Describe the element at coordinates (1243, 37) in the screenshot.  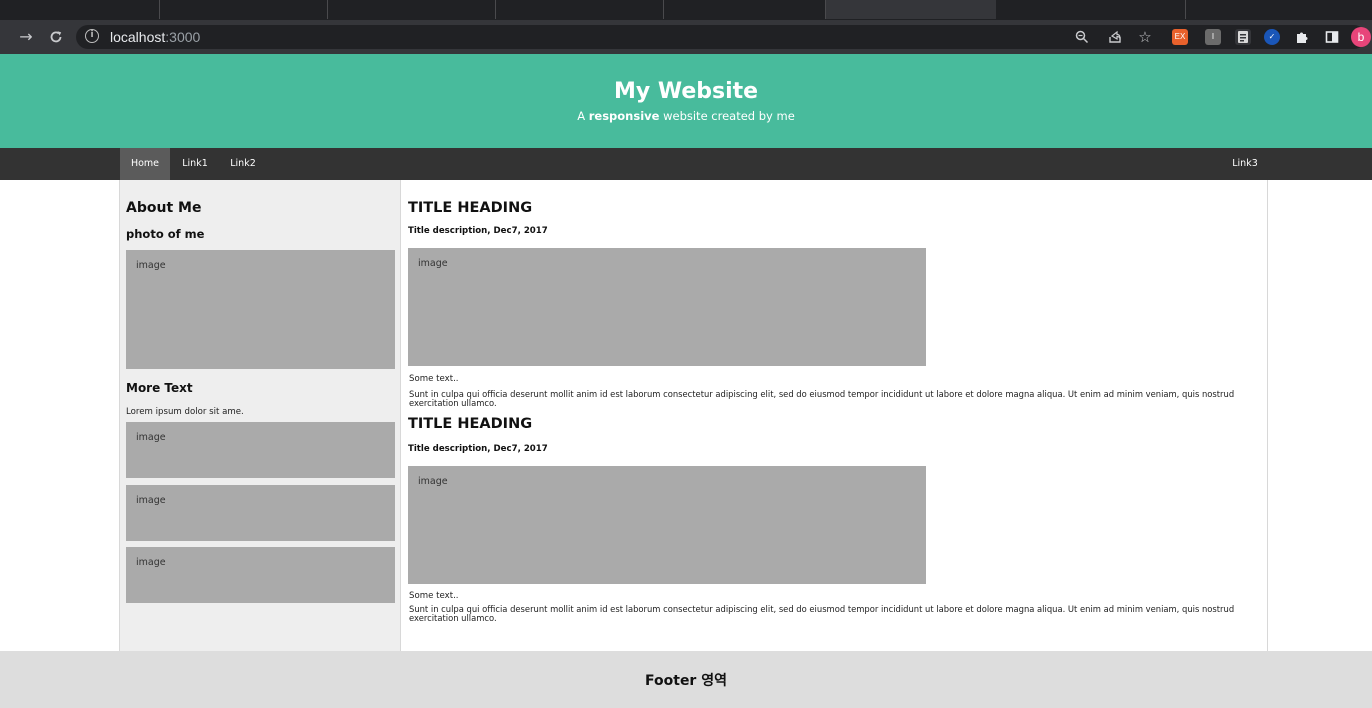
I see `document-extension-icon` at that location.